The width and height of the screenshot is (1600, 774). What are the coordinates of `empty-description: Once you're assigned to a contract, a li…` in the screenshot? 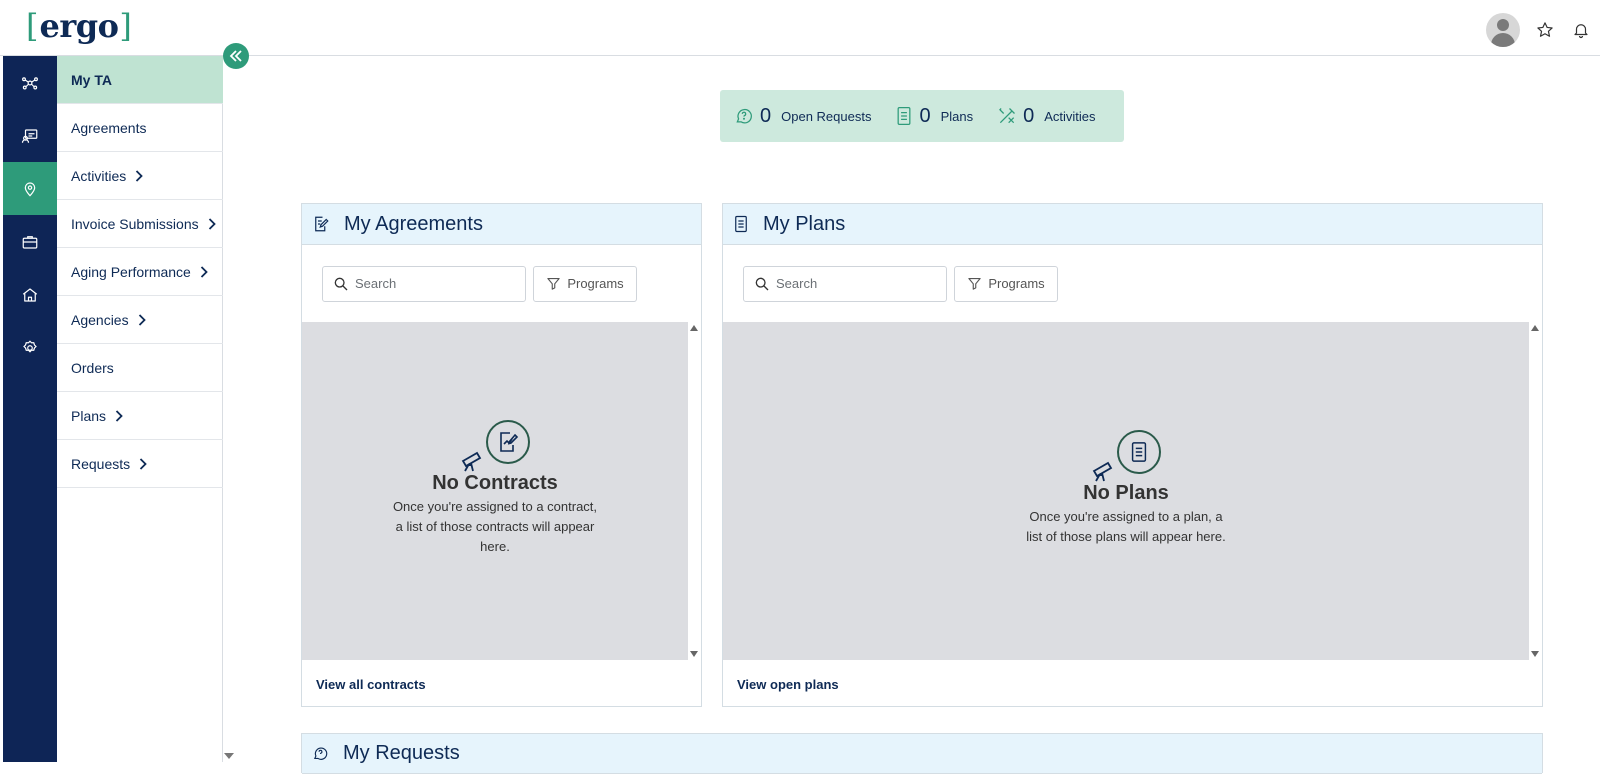 It's located at (495, 526).